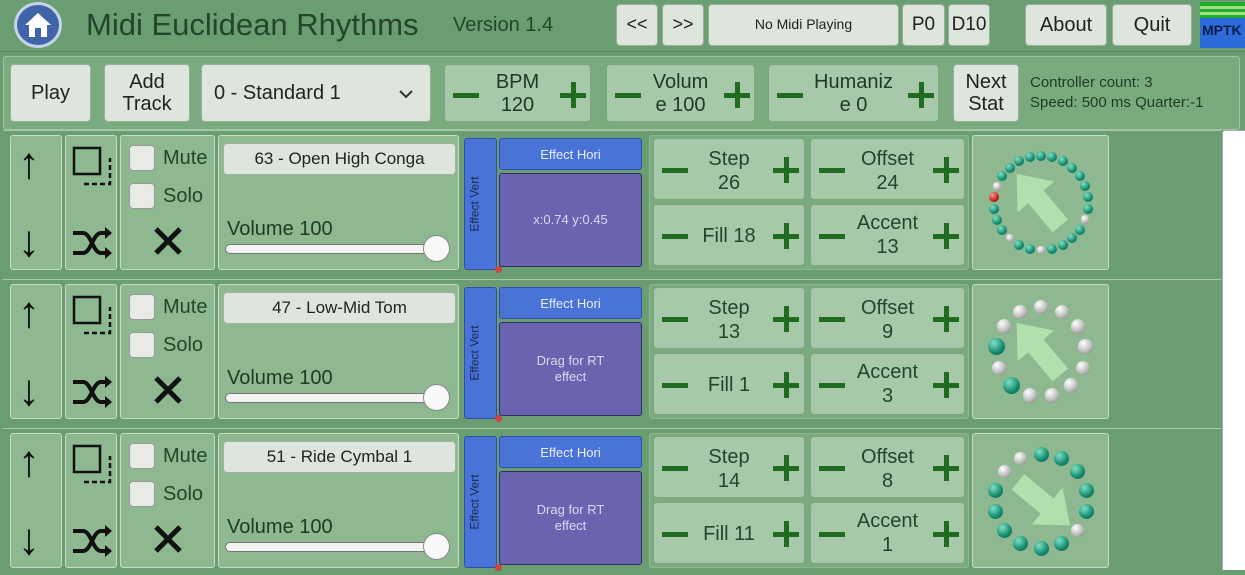  Describe the element at coordinates (628, 95) in the screenshot. I see `volume-minus-button` at that location.